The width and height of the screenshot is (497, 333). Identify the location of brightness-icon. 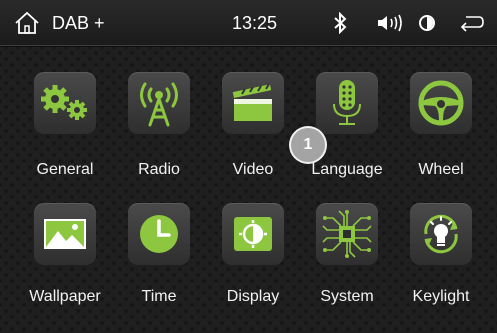
(427, 23).